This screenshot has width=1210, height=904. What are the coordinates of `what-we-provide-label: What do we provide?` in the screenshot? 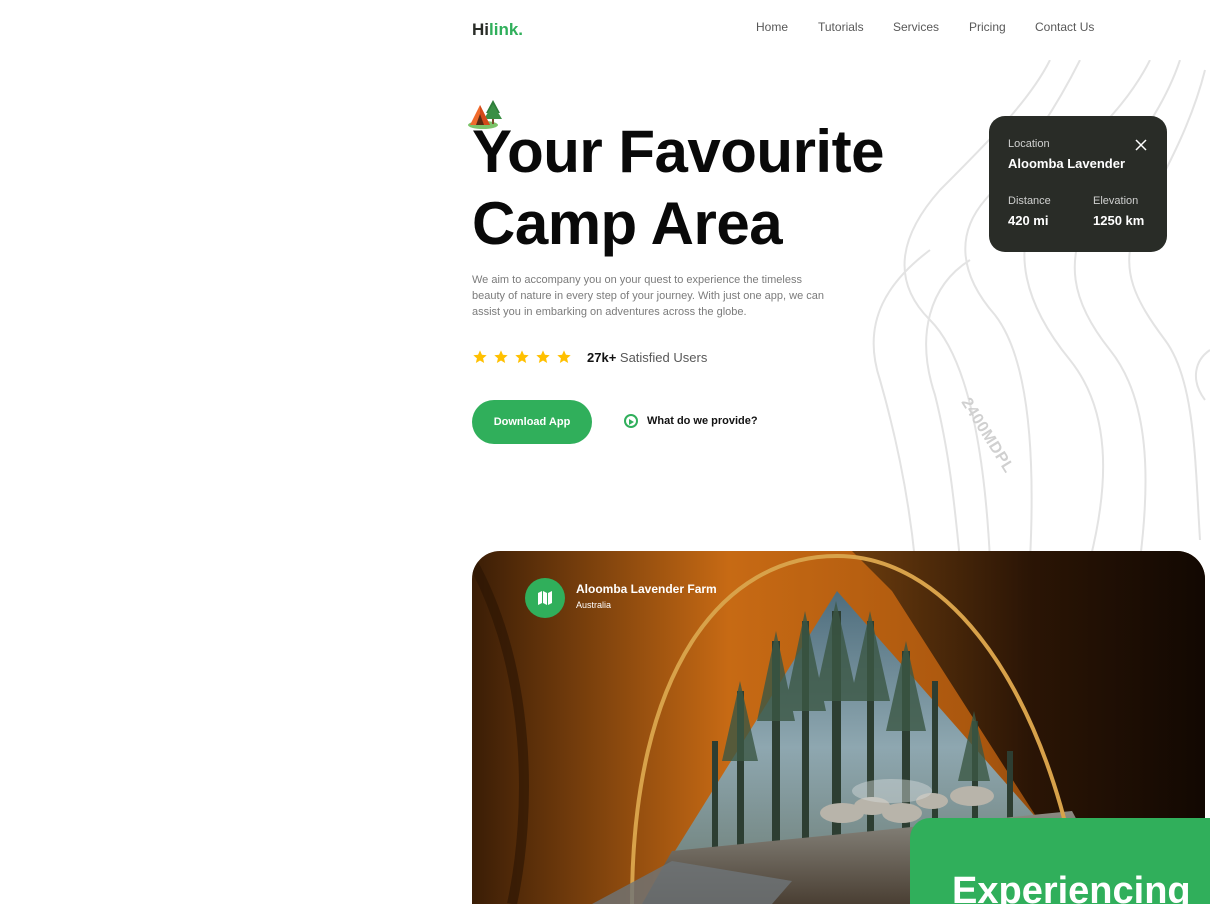 It's located at (702, 421).